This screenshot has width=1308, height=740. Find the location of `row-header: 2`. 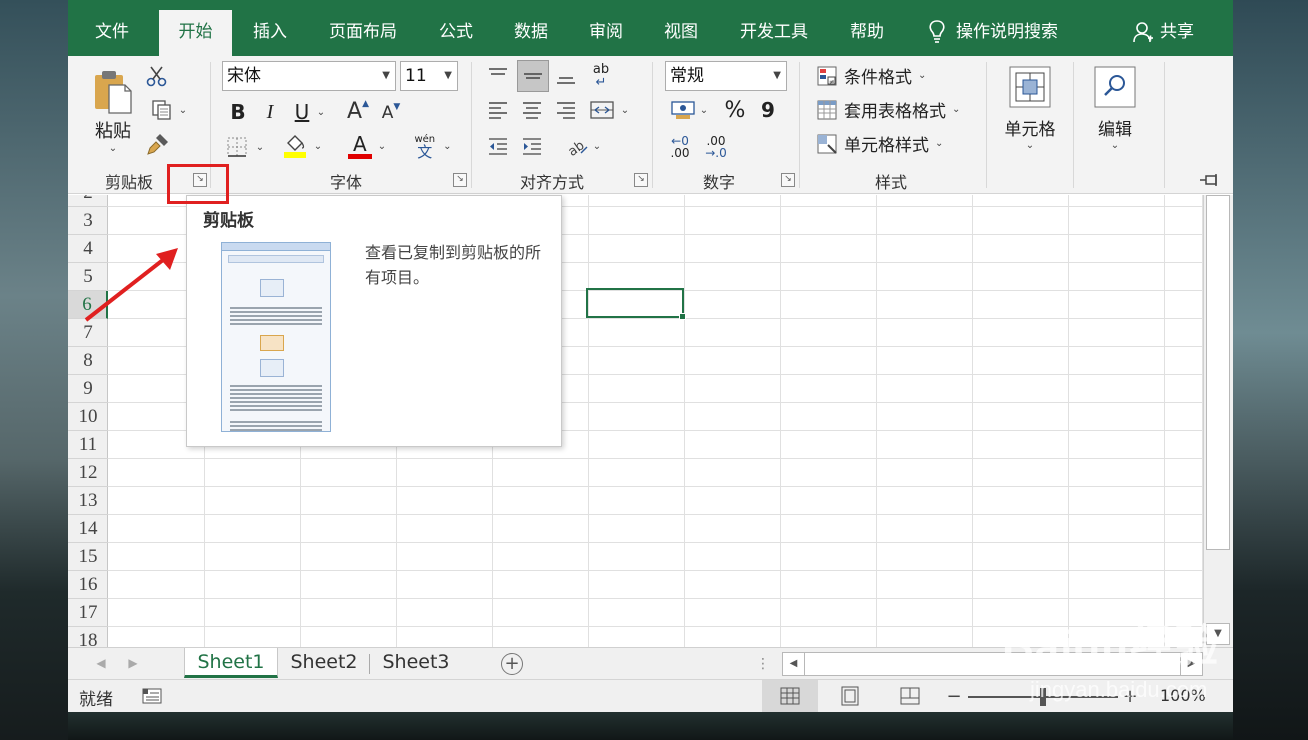

row-header: 2 is located at coordinates (88, 201).